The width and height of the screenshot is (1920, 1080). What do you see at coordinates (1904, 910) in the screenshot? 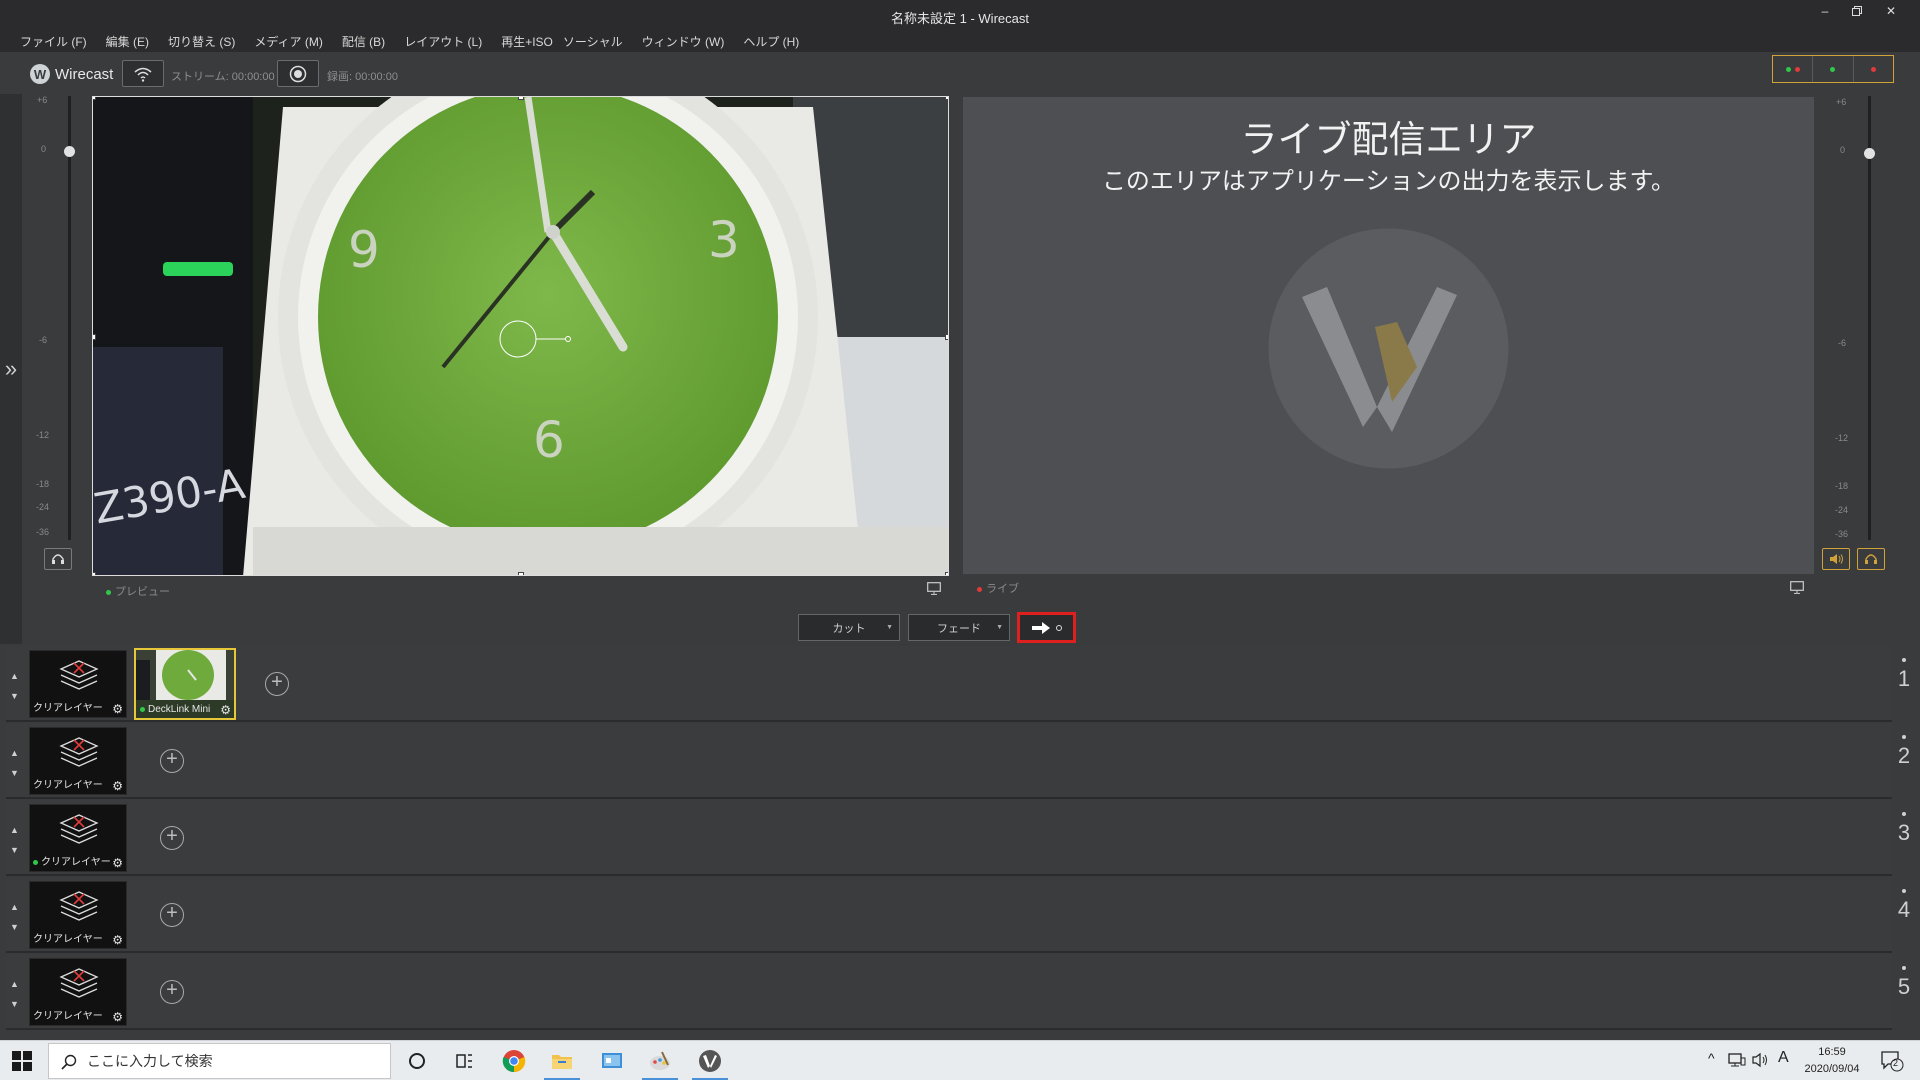
I see `layer-number: 4` at bounding box center [1904, 910].